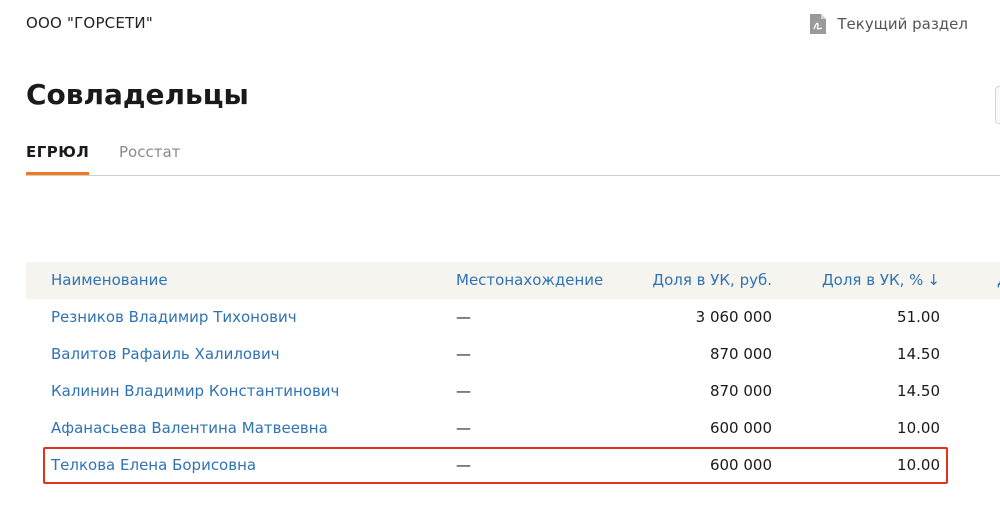 The width and height of the screenshot is (1000, 509). What do you see at coordinates (918, 317) in the screenshot?
I see `owner-share-pct: 51.00` at bounding box center [918, 317].